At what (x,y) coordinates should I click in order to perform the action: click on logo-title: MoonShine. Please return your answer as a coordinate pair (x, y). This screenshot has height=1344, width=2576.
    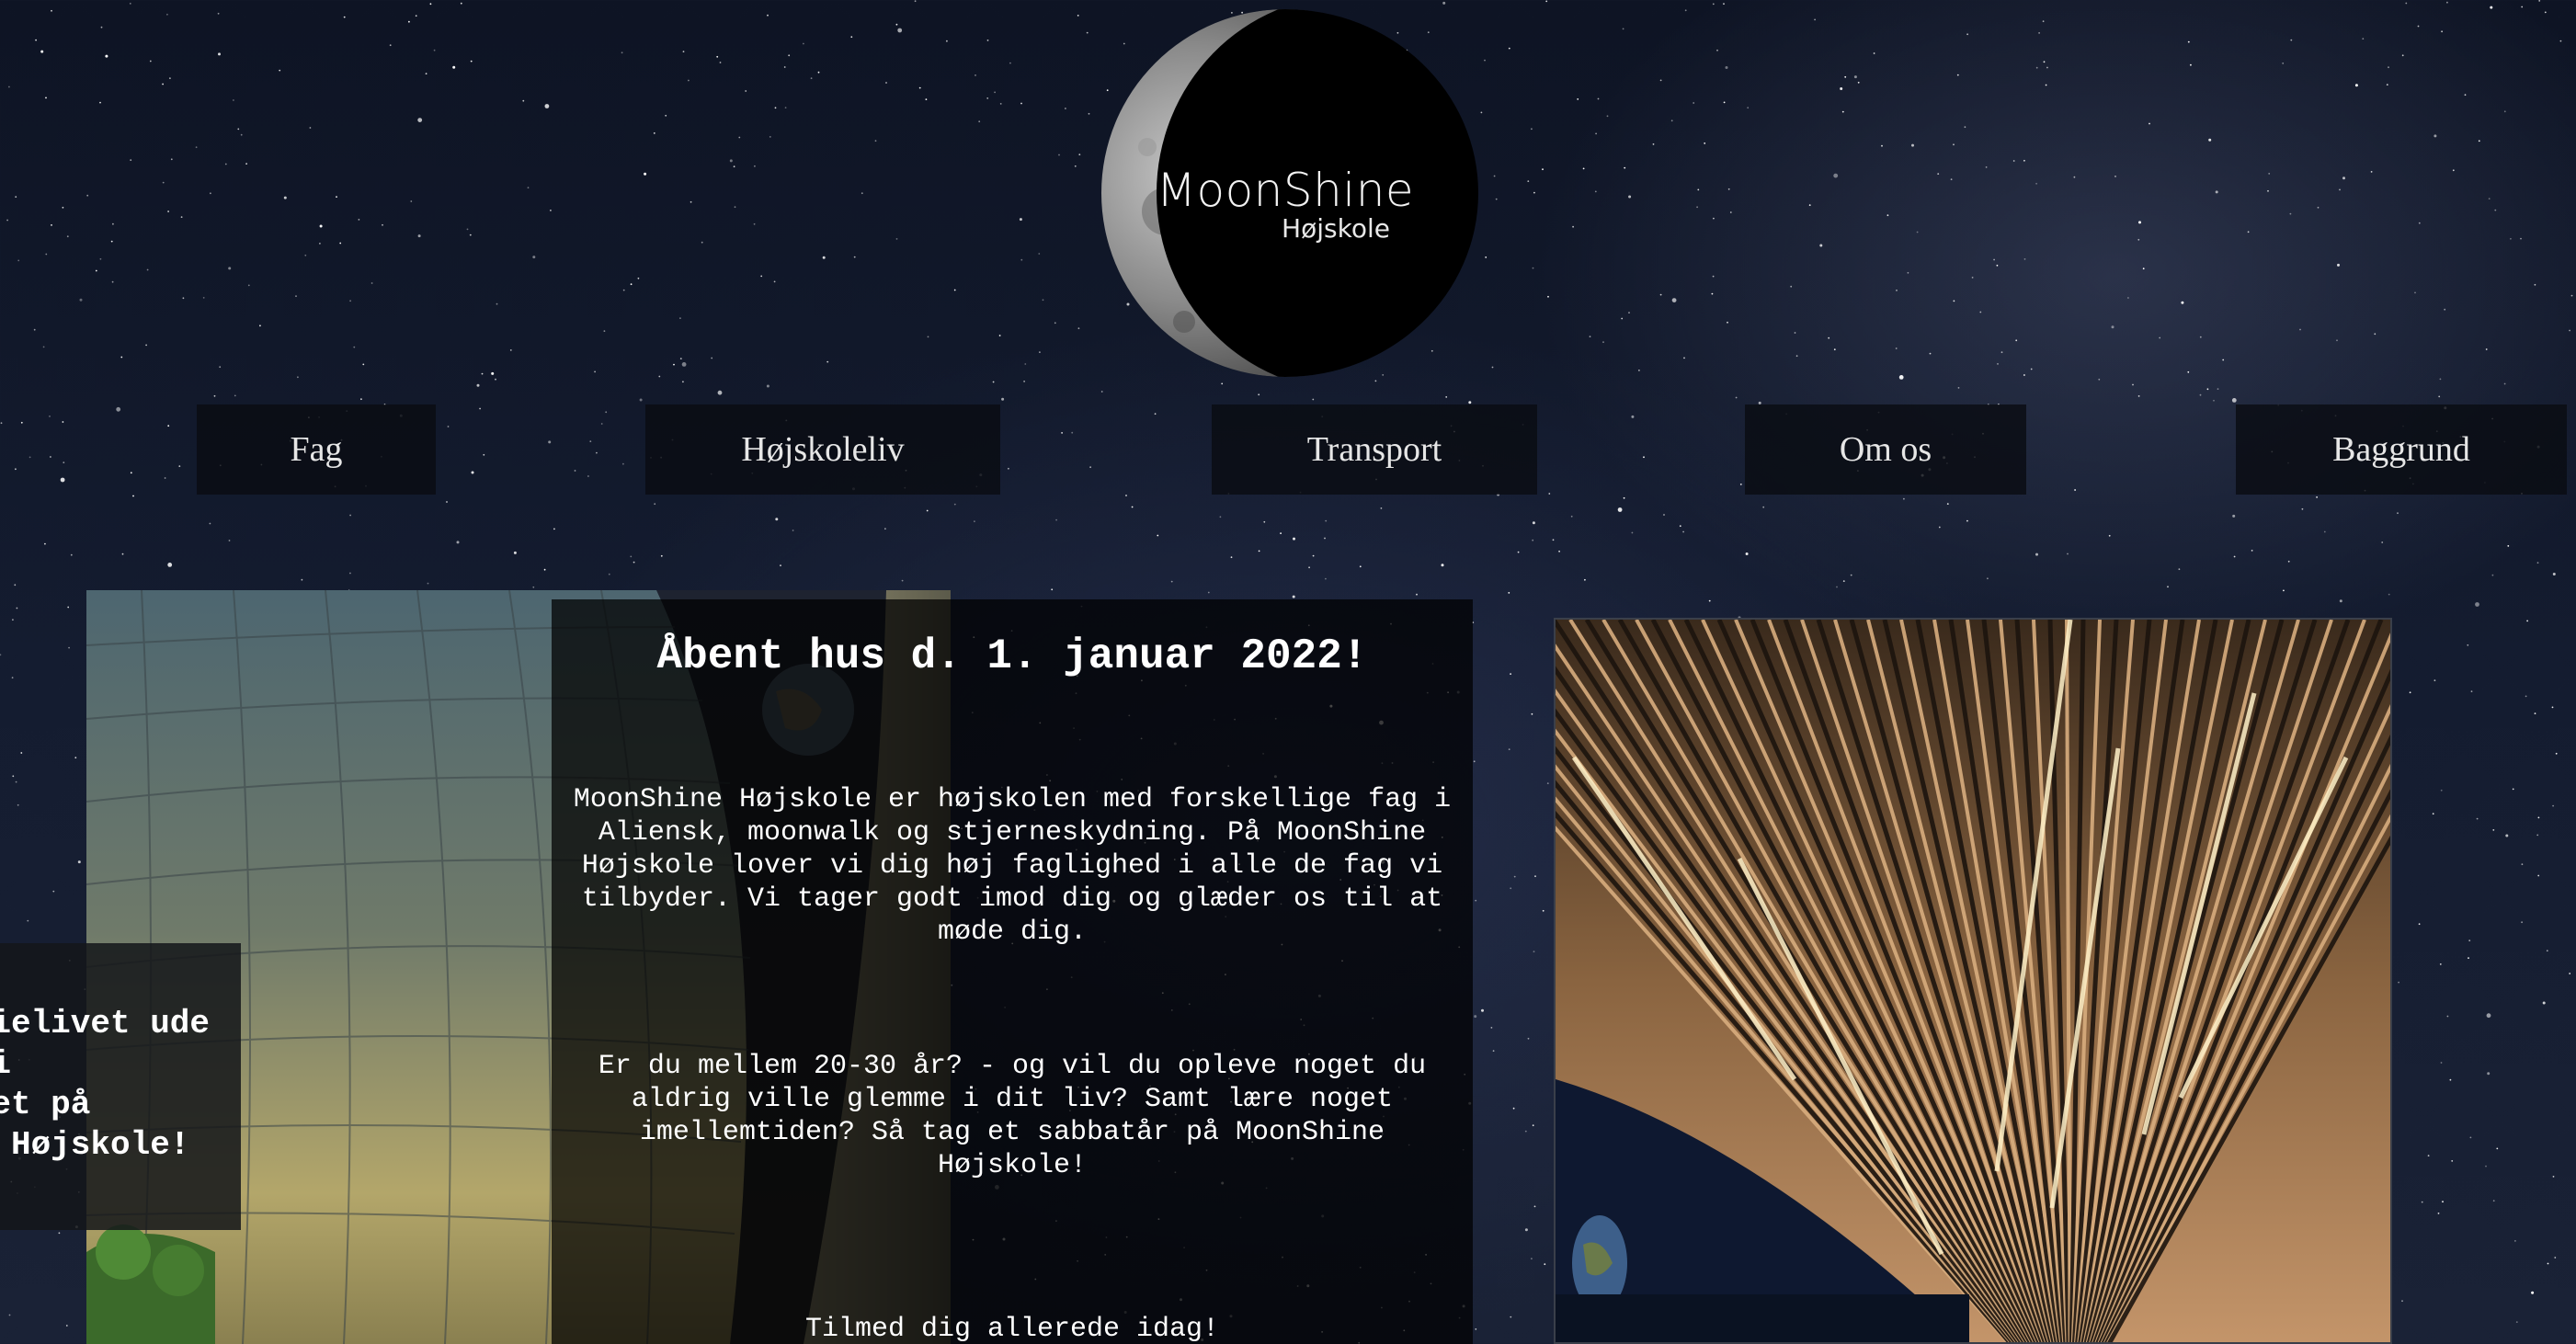
    Looking at the image, I should click on (1285, 190).